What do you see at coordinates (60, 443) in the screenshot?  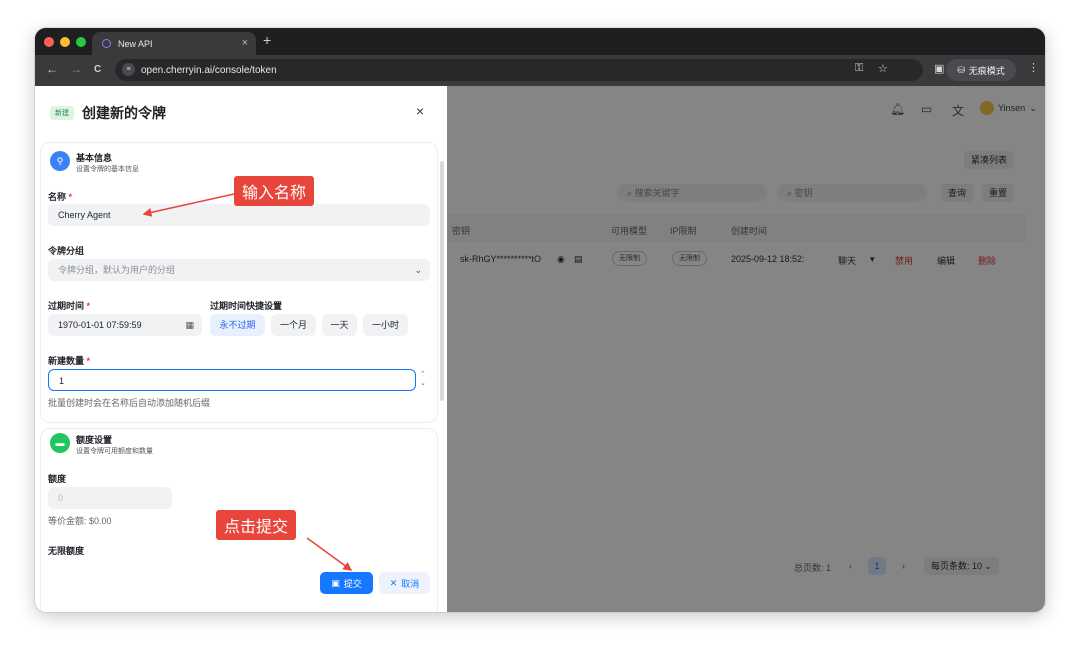 I see `credit-card-icon: ▬` at bounding box center [60, 443].